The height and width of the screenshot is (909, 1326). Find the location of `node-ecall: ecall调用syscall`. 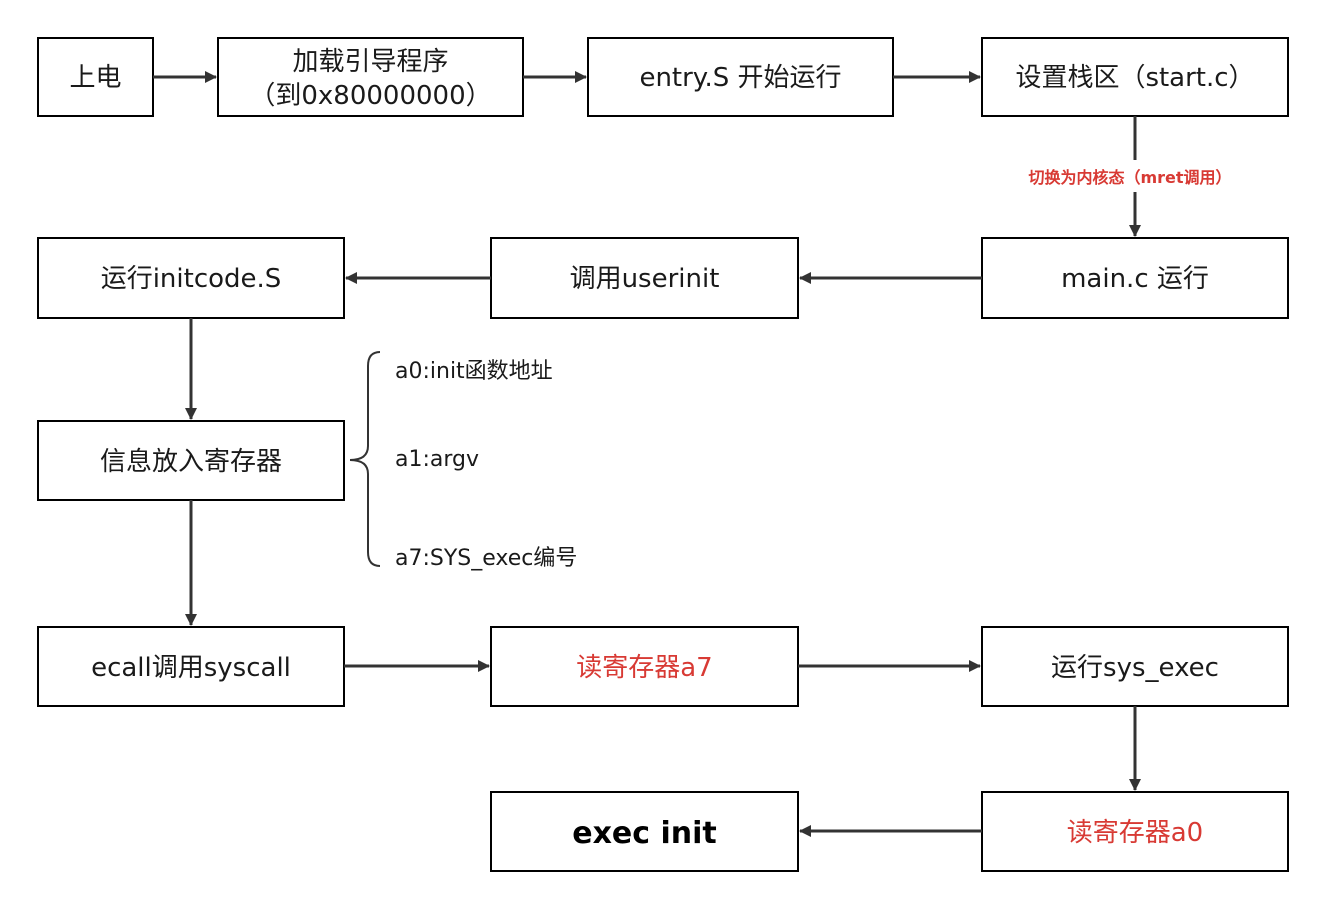

node-ecall: ecall调用syscall is located at coordinates (191, 666).